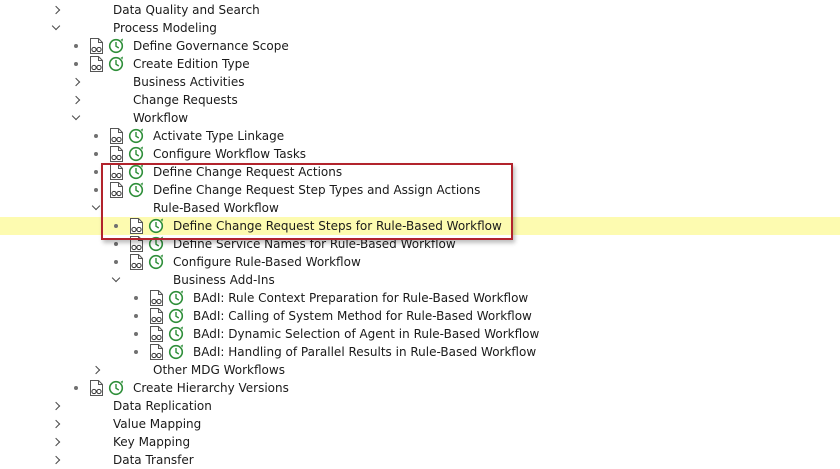 The image size is (840, 469). I want to click on tree-node-label: Other MDG Workflows, so click(219, 370).